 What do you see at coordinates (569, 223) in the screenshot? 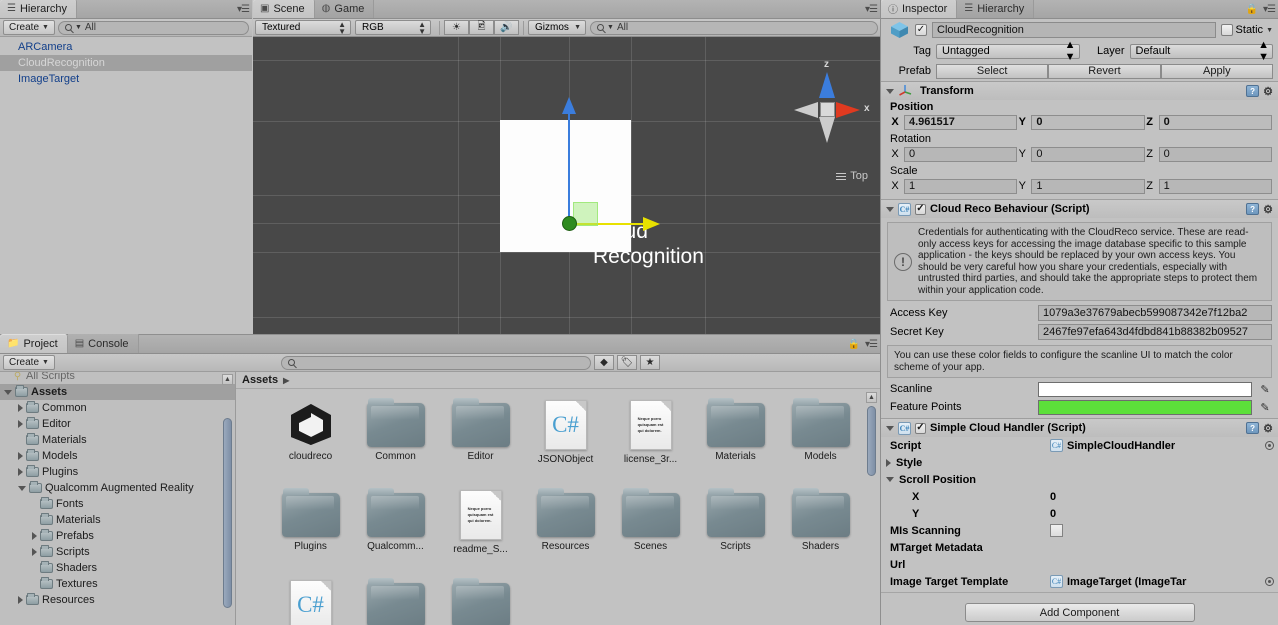
I see `gizmo-center-handle` at bounding box center [569, 223].